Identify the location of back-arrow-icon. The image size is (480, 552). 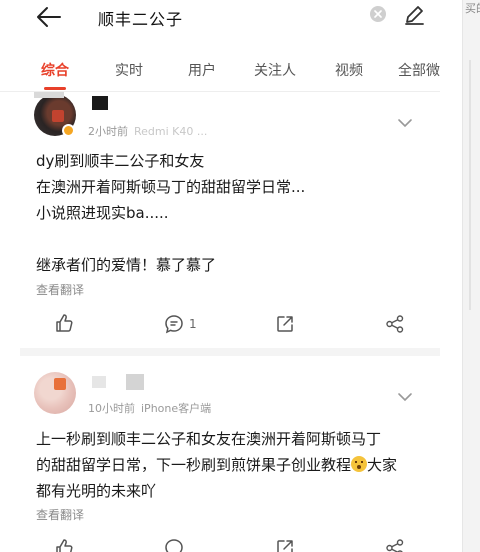
(49, 17).